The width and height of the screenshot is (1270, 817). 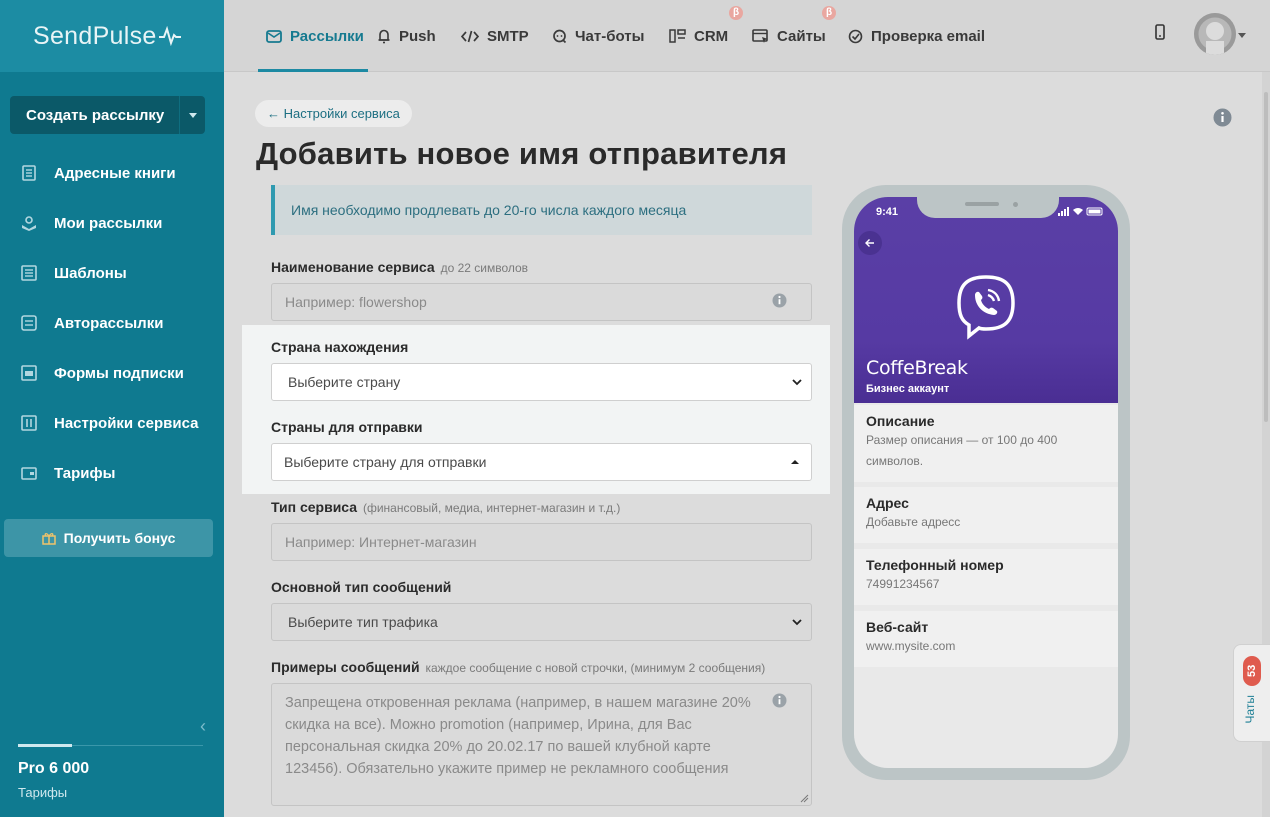 What do you see at coordinates (903, 584) in the screenshot?
I see `card-text: 74991234567` at bounding box center [903, 584].